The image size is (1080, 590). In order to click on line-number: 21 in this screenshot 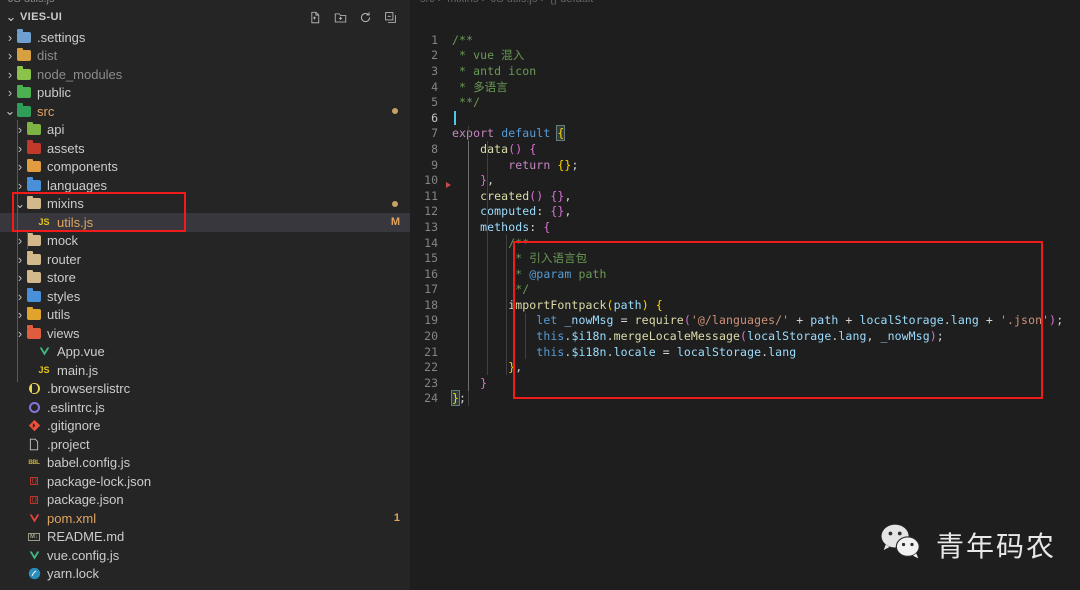, I will do `click(431, 351)`.